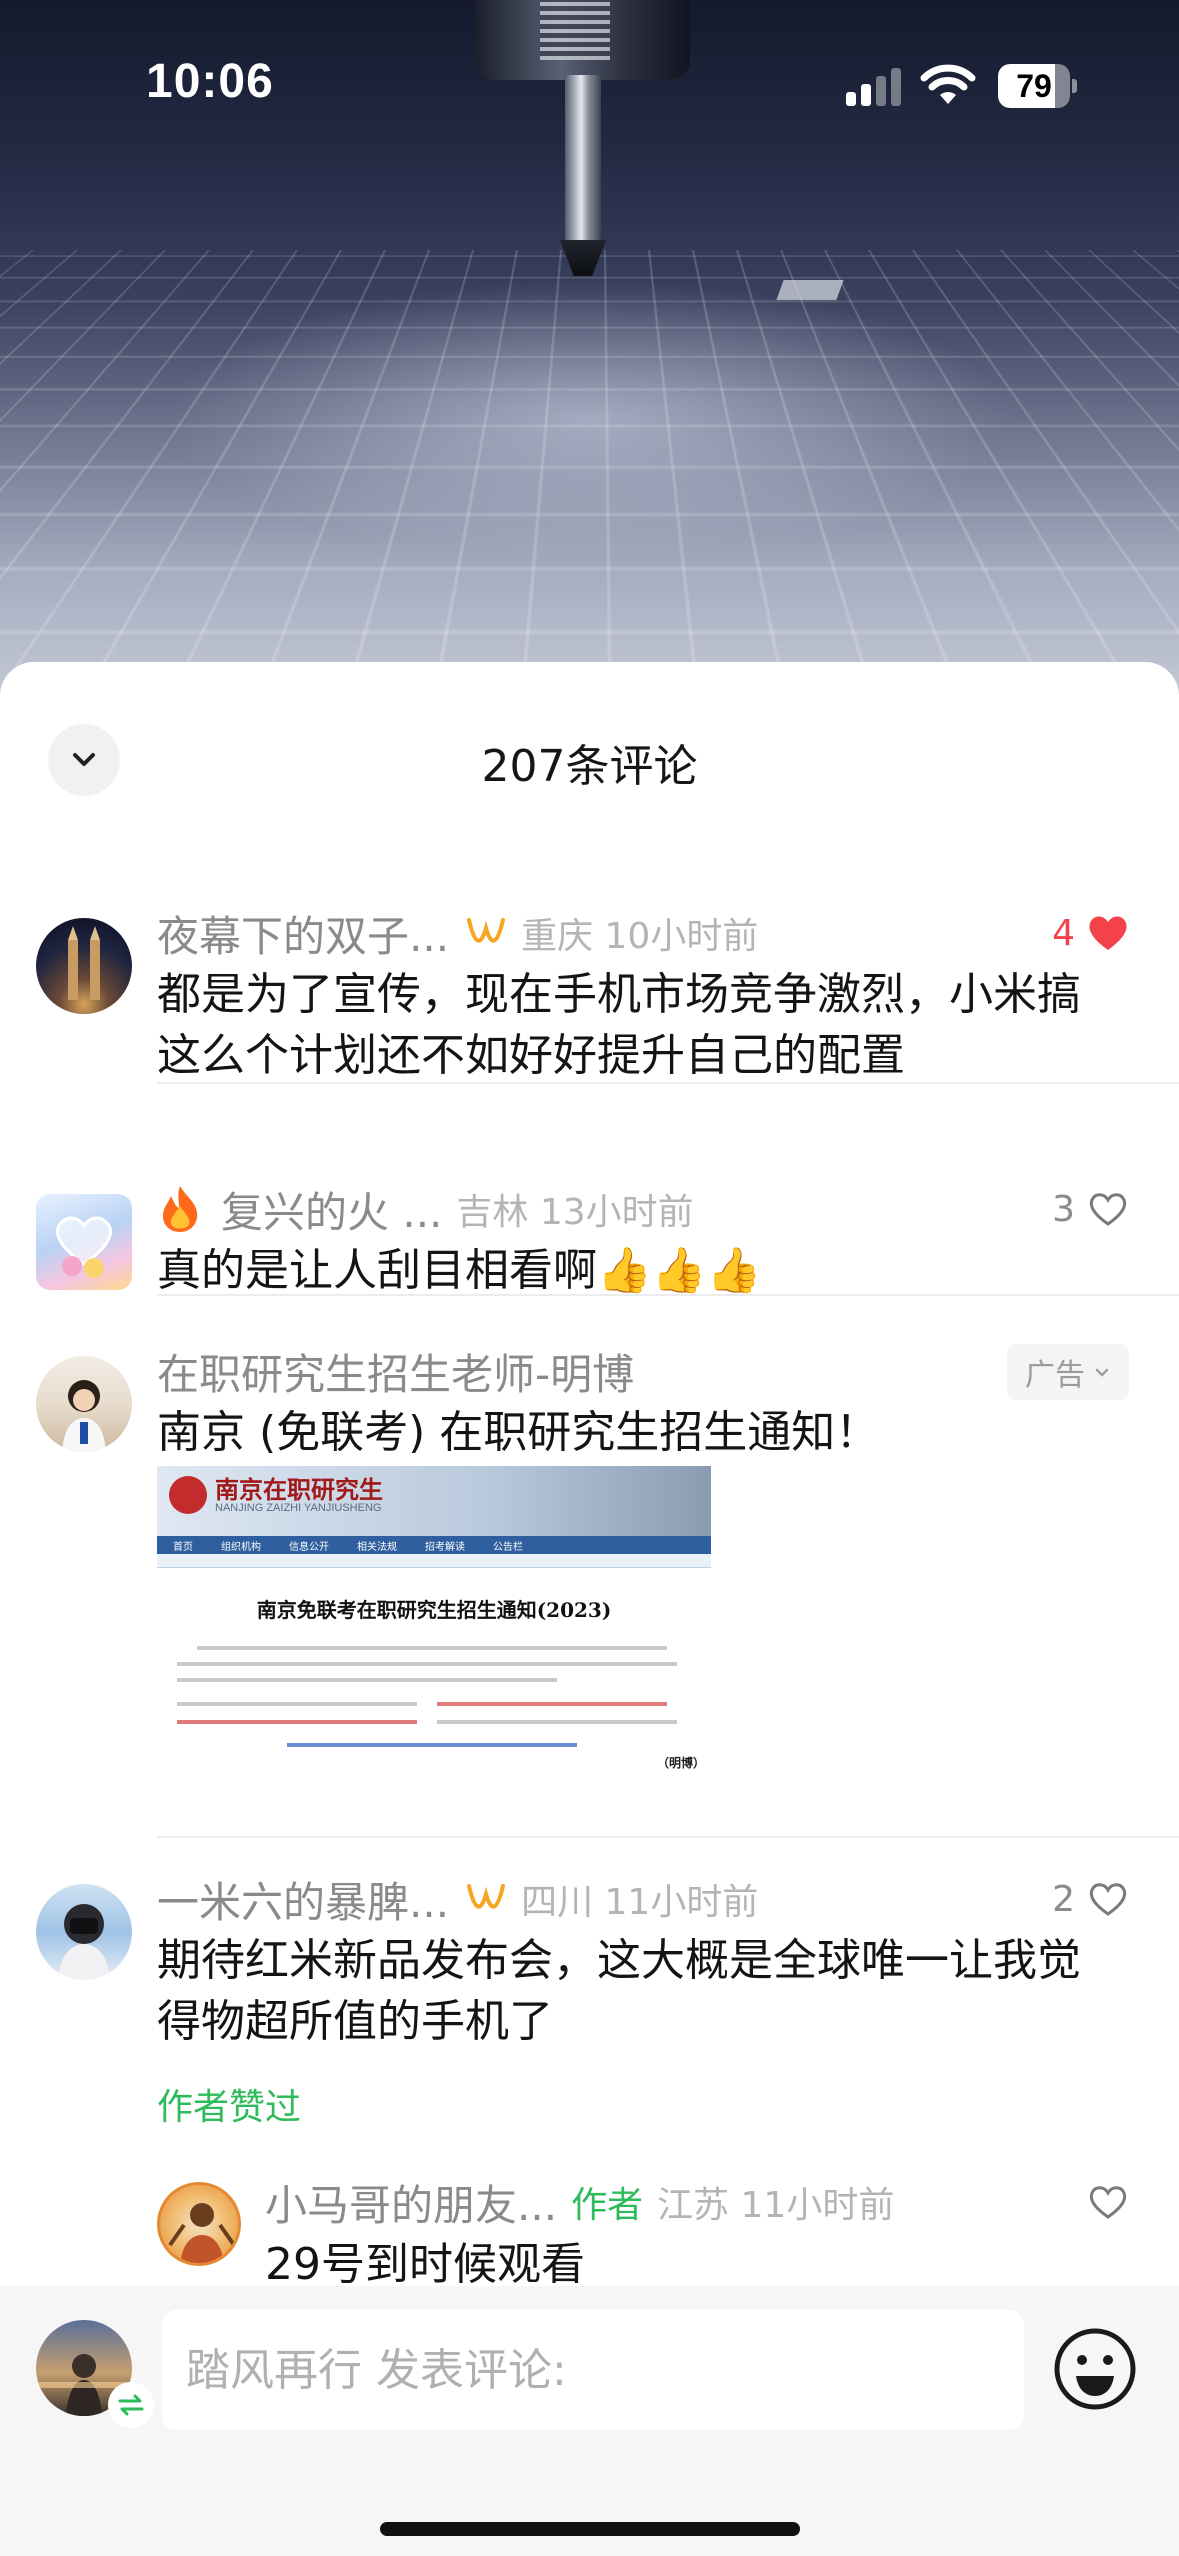  I want to click on reply-item: 小马哥的朋友... 作者 江苏 11小时前 29号到时候观看, so click(589, 2232).